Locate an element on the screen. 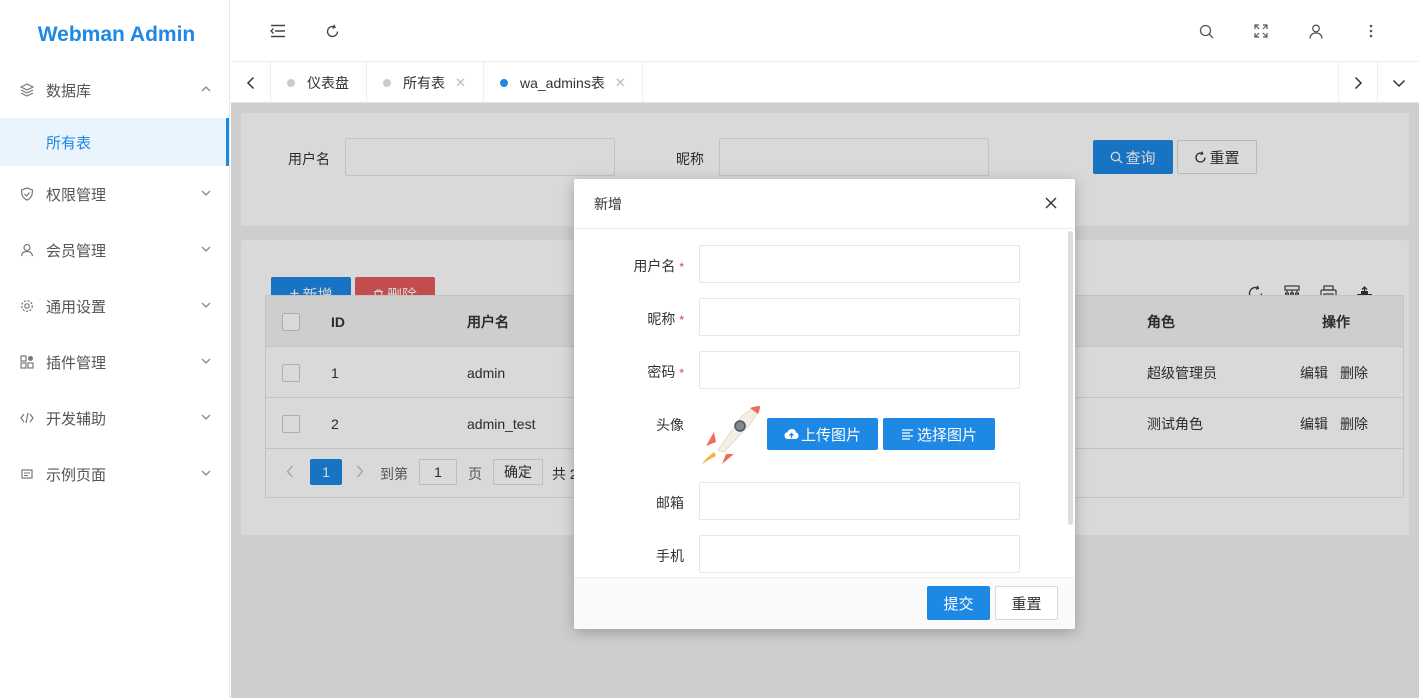  sidebar-item-database: 数据库 is located at coordinates (114, 90).